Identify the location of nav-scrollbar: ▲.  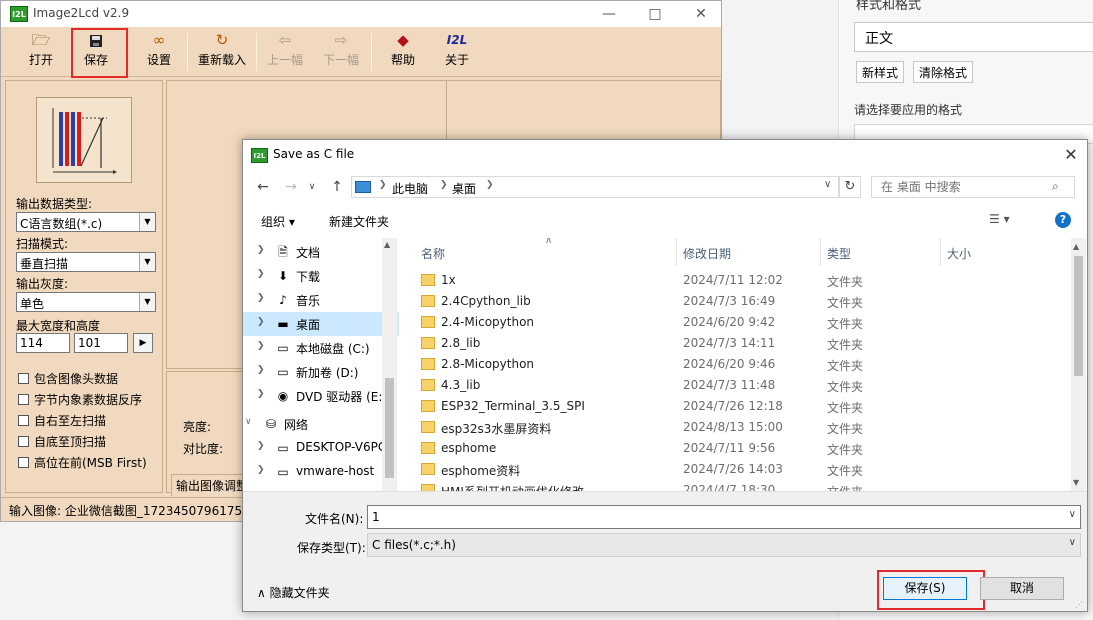
(389, 364).